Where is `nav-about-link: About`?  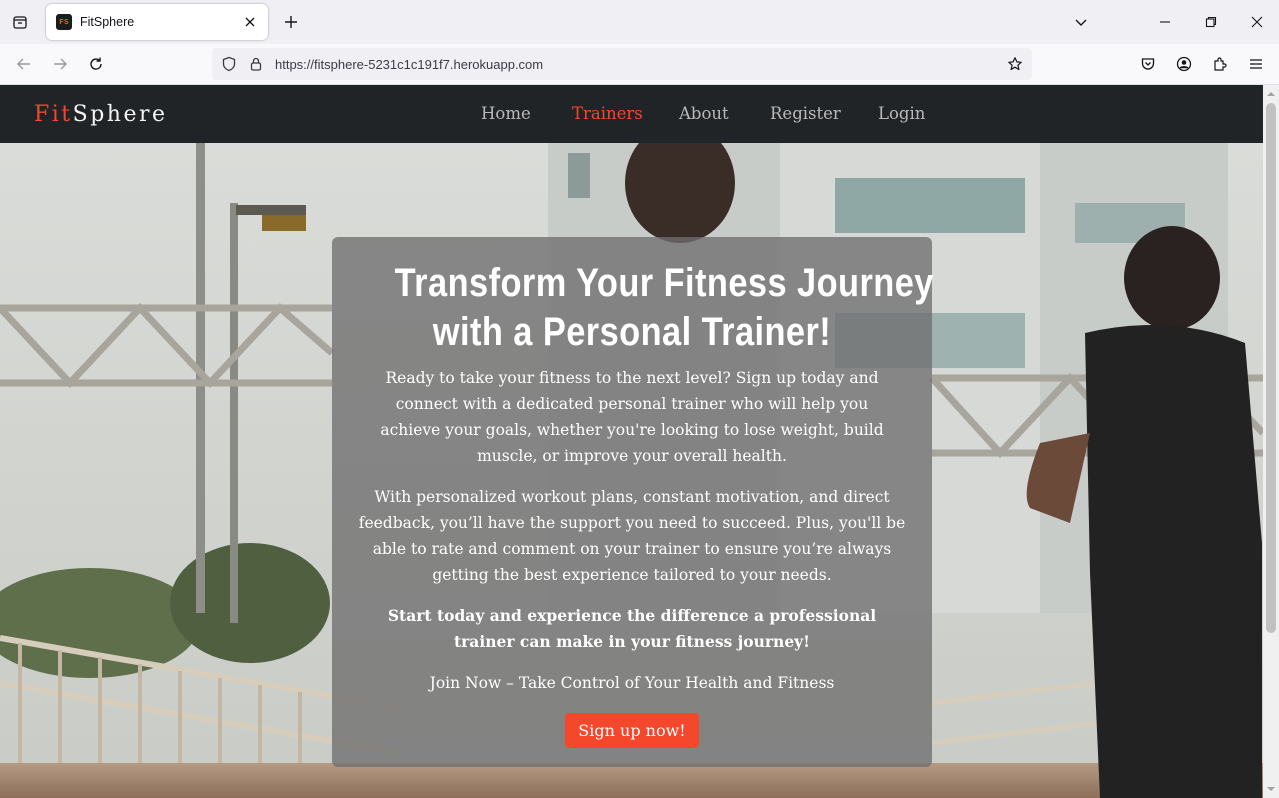 nav-about-link: About is located at coordinates (704, 113).